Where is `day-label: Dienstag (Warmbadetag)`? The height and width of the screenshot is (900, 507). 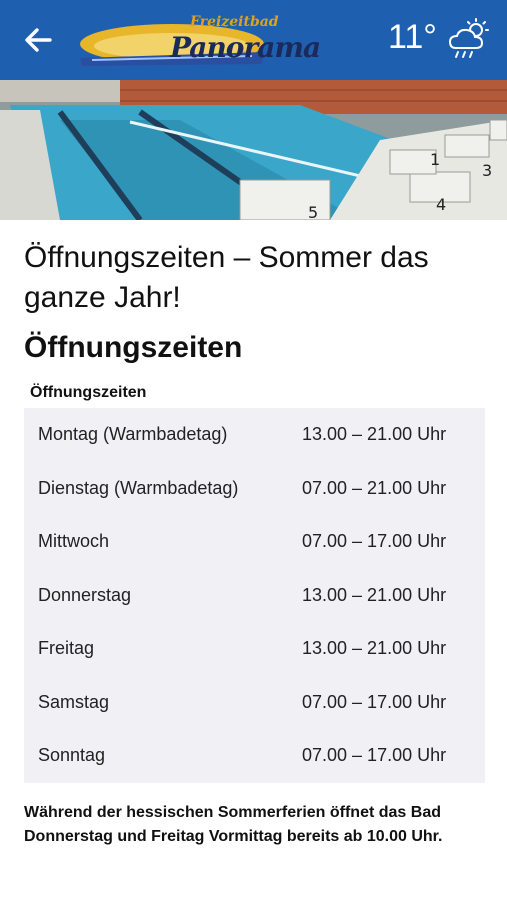
day-label: Dienstag (Warmbadetag) is located at coordinates (138, 487).